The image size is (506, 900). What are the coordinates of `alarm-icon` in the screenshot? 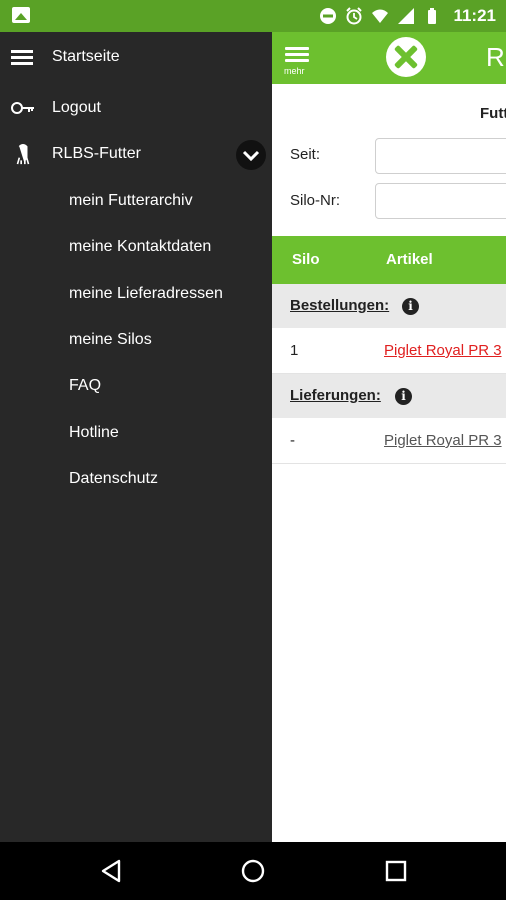 It's located at (354, 16).